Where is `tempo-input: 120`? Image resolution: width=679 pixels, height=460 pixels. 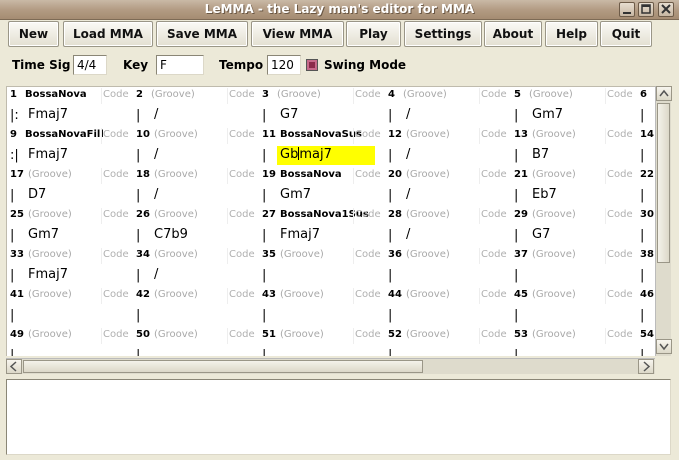 tempo-input: 120 is located at coordinates (284, 65).